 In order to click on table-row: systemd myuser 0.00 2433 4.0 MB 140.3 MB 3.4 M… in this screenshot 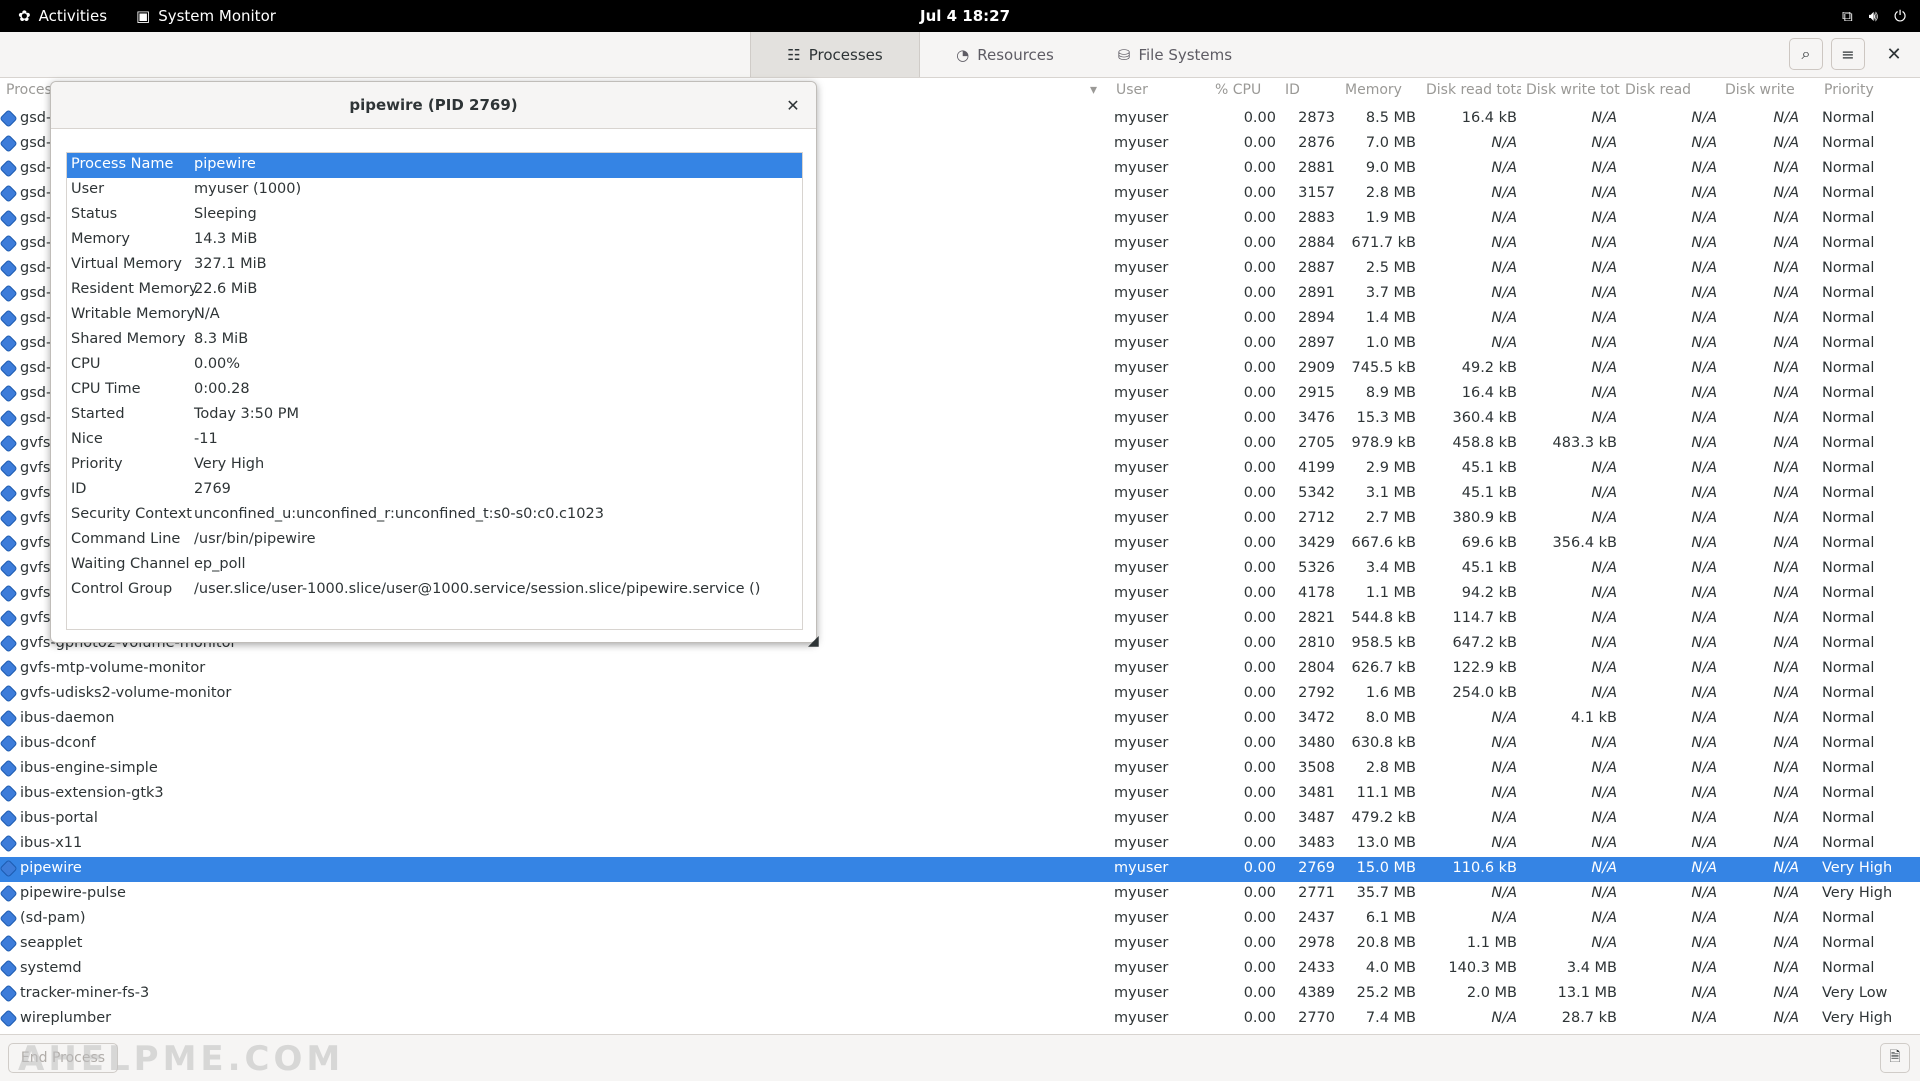, I will do `click(960, 969)`.